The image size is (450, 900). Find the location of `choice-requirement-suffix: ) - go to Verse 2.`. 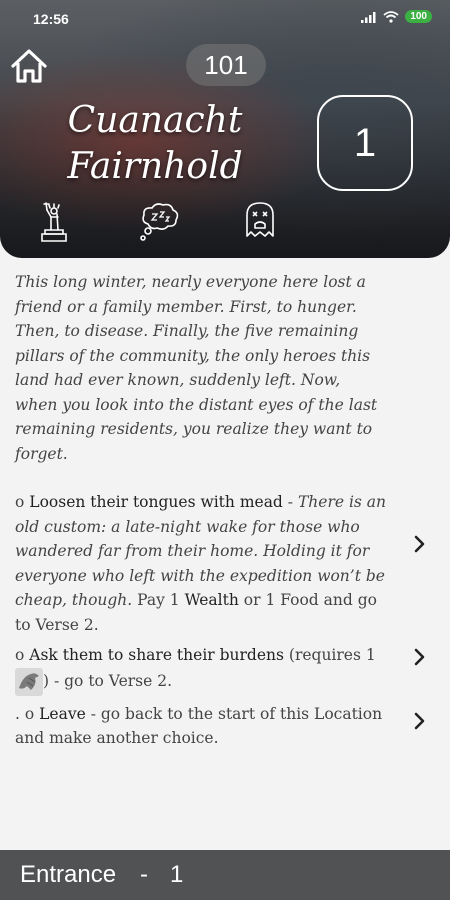

choice-requirement-suffix: ) - go to Verse 2. is located at coordinates (108, 680).